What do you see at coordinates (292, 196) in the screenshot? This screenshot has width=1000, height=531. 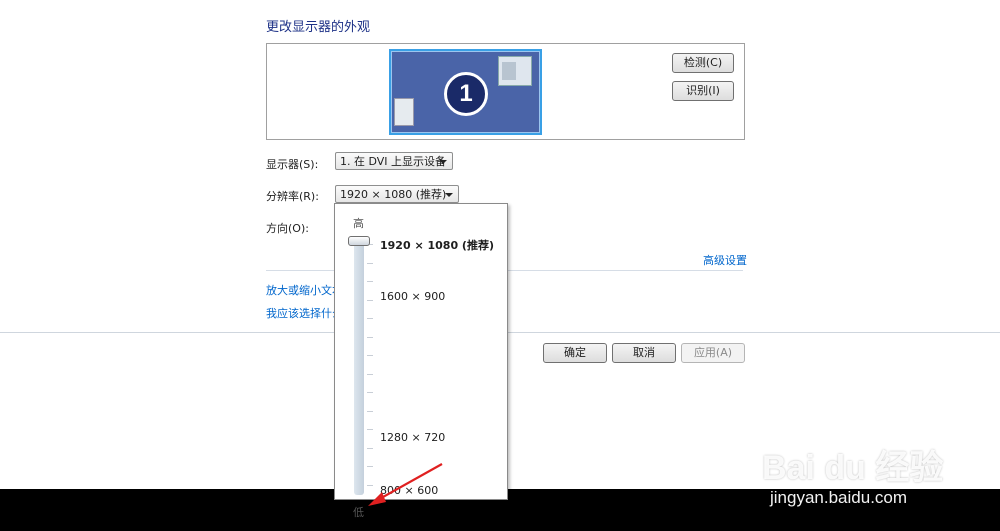 I see `resolution-label: 分辨率(R):` at bounding box center [292, 196].